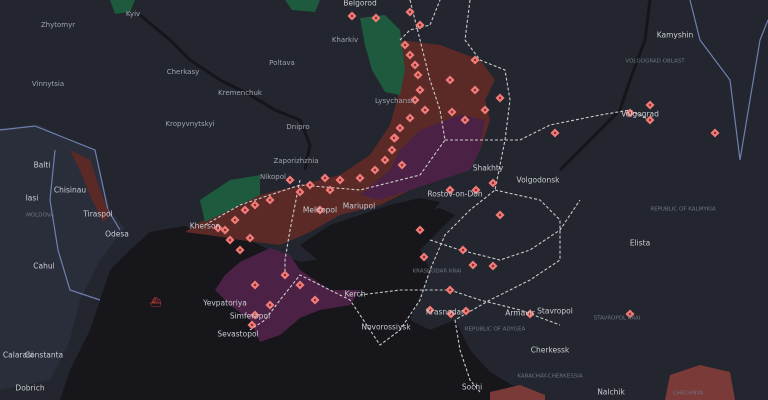 This screenshot has height=400, width=768. I want to click on city-label: Poltava, so click(282, 63).